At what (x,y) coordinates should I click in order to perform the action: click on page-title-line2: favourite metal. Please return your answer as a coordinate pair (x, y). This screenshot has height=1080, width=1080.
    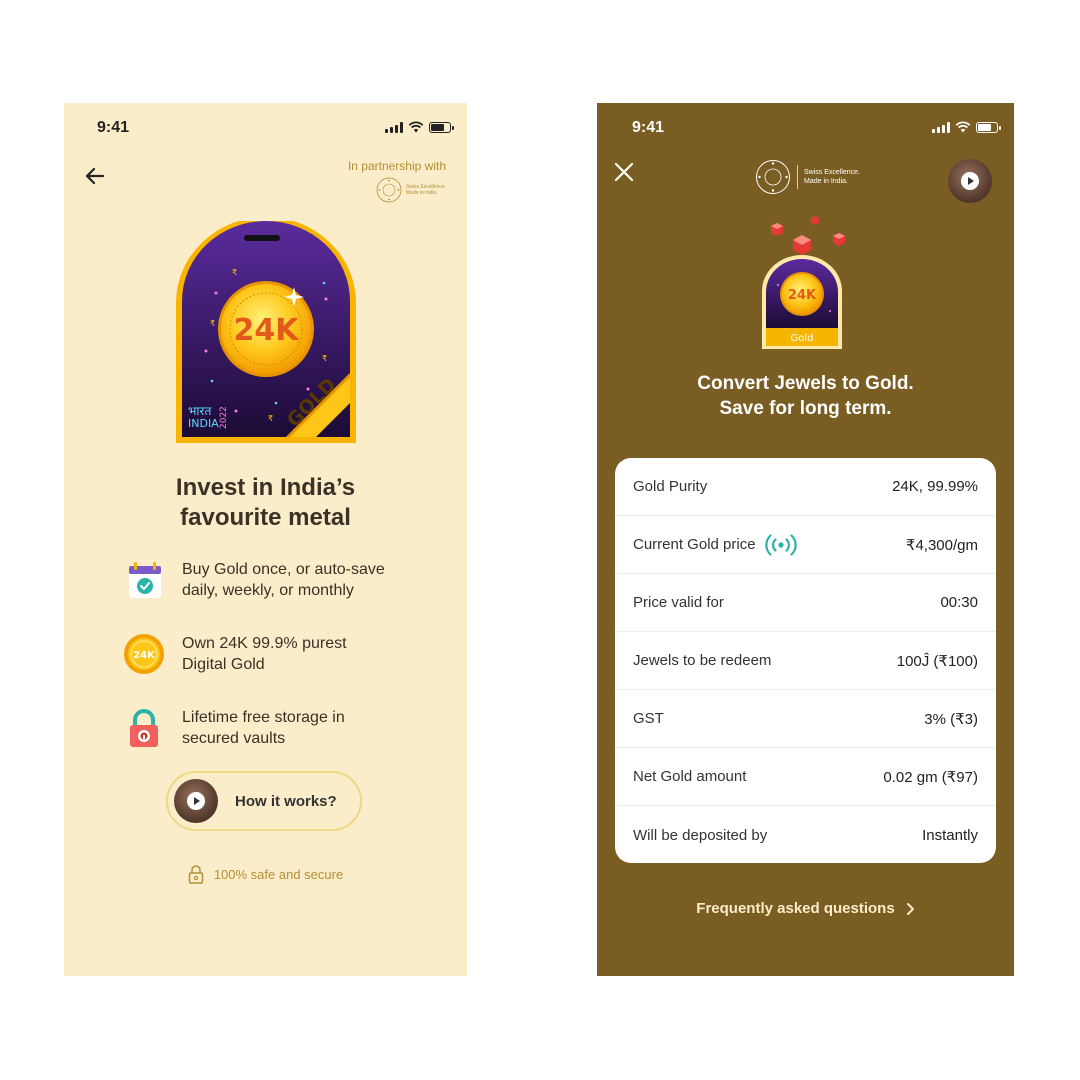
    Looking at the image, I should click on (265, 517).